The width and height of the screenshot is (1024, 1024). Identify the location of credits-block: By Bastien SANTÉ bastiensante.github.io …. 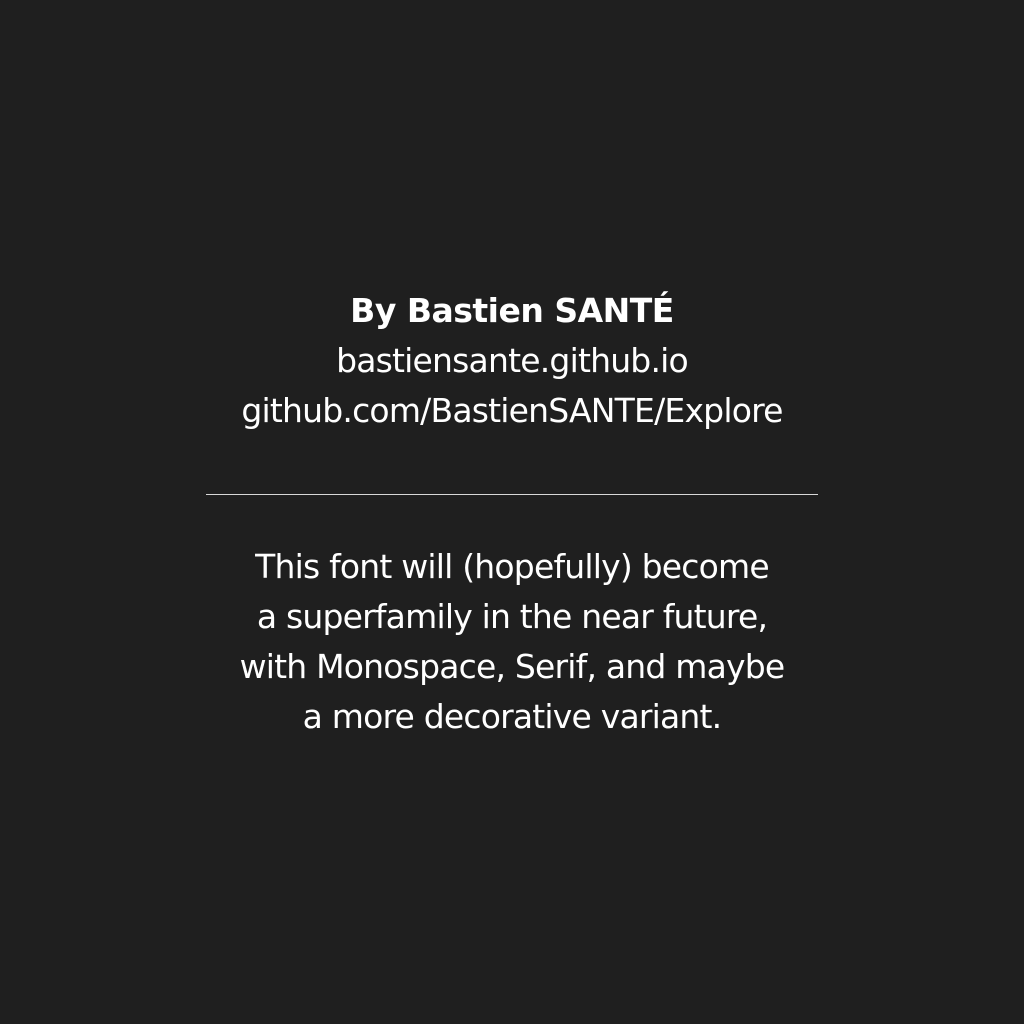
(512, 361).